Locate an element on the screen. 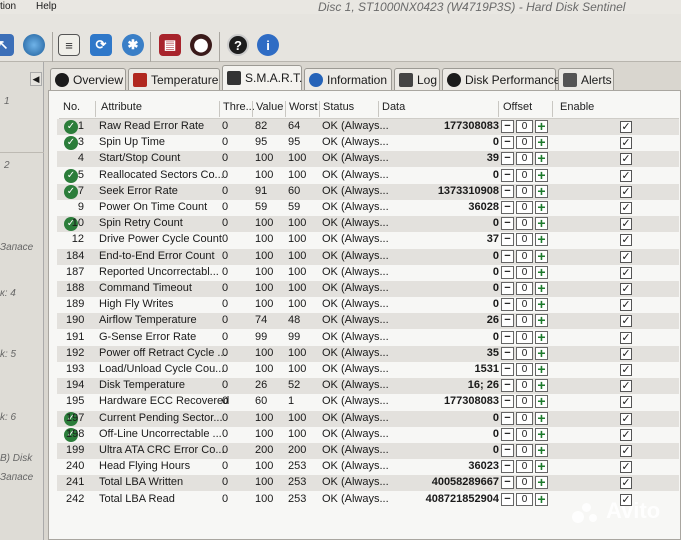 This screenshot has height=540, width=681. column-header-enable: Enable is located at coordinates (577, 109).